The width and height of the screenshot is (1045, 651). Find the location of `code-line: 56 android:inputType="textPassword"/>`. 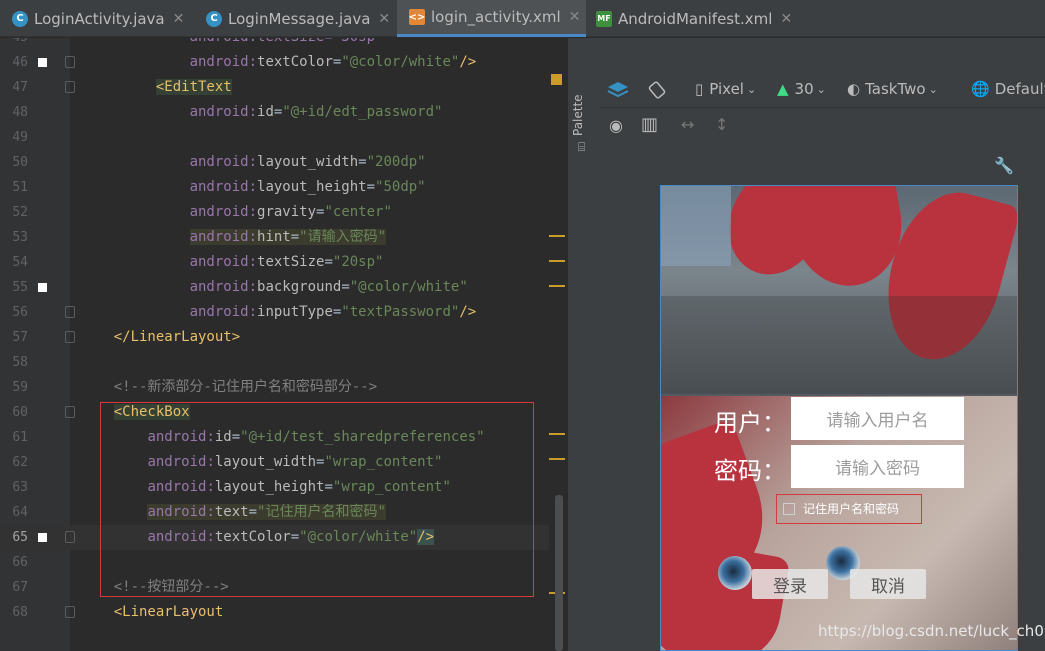

code-line: 56 android:inputType="textPassword"/> is located at coordinates (283, 312).